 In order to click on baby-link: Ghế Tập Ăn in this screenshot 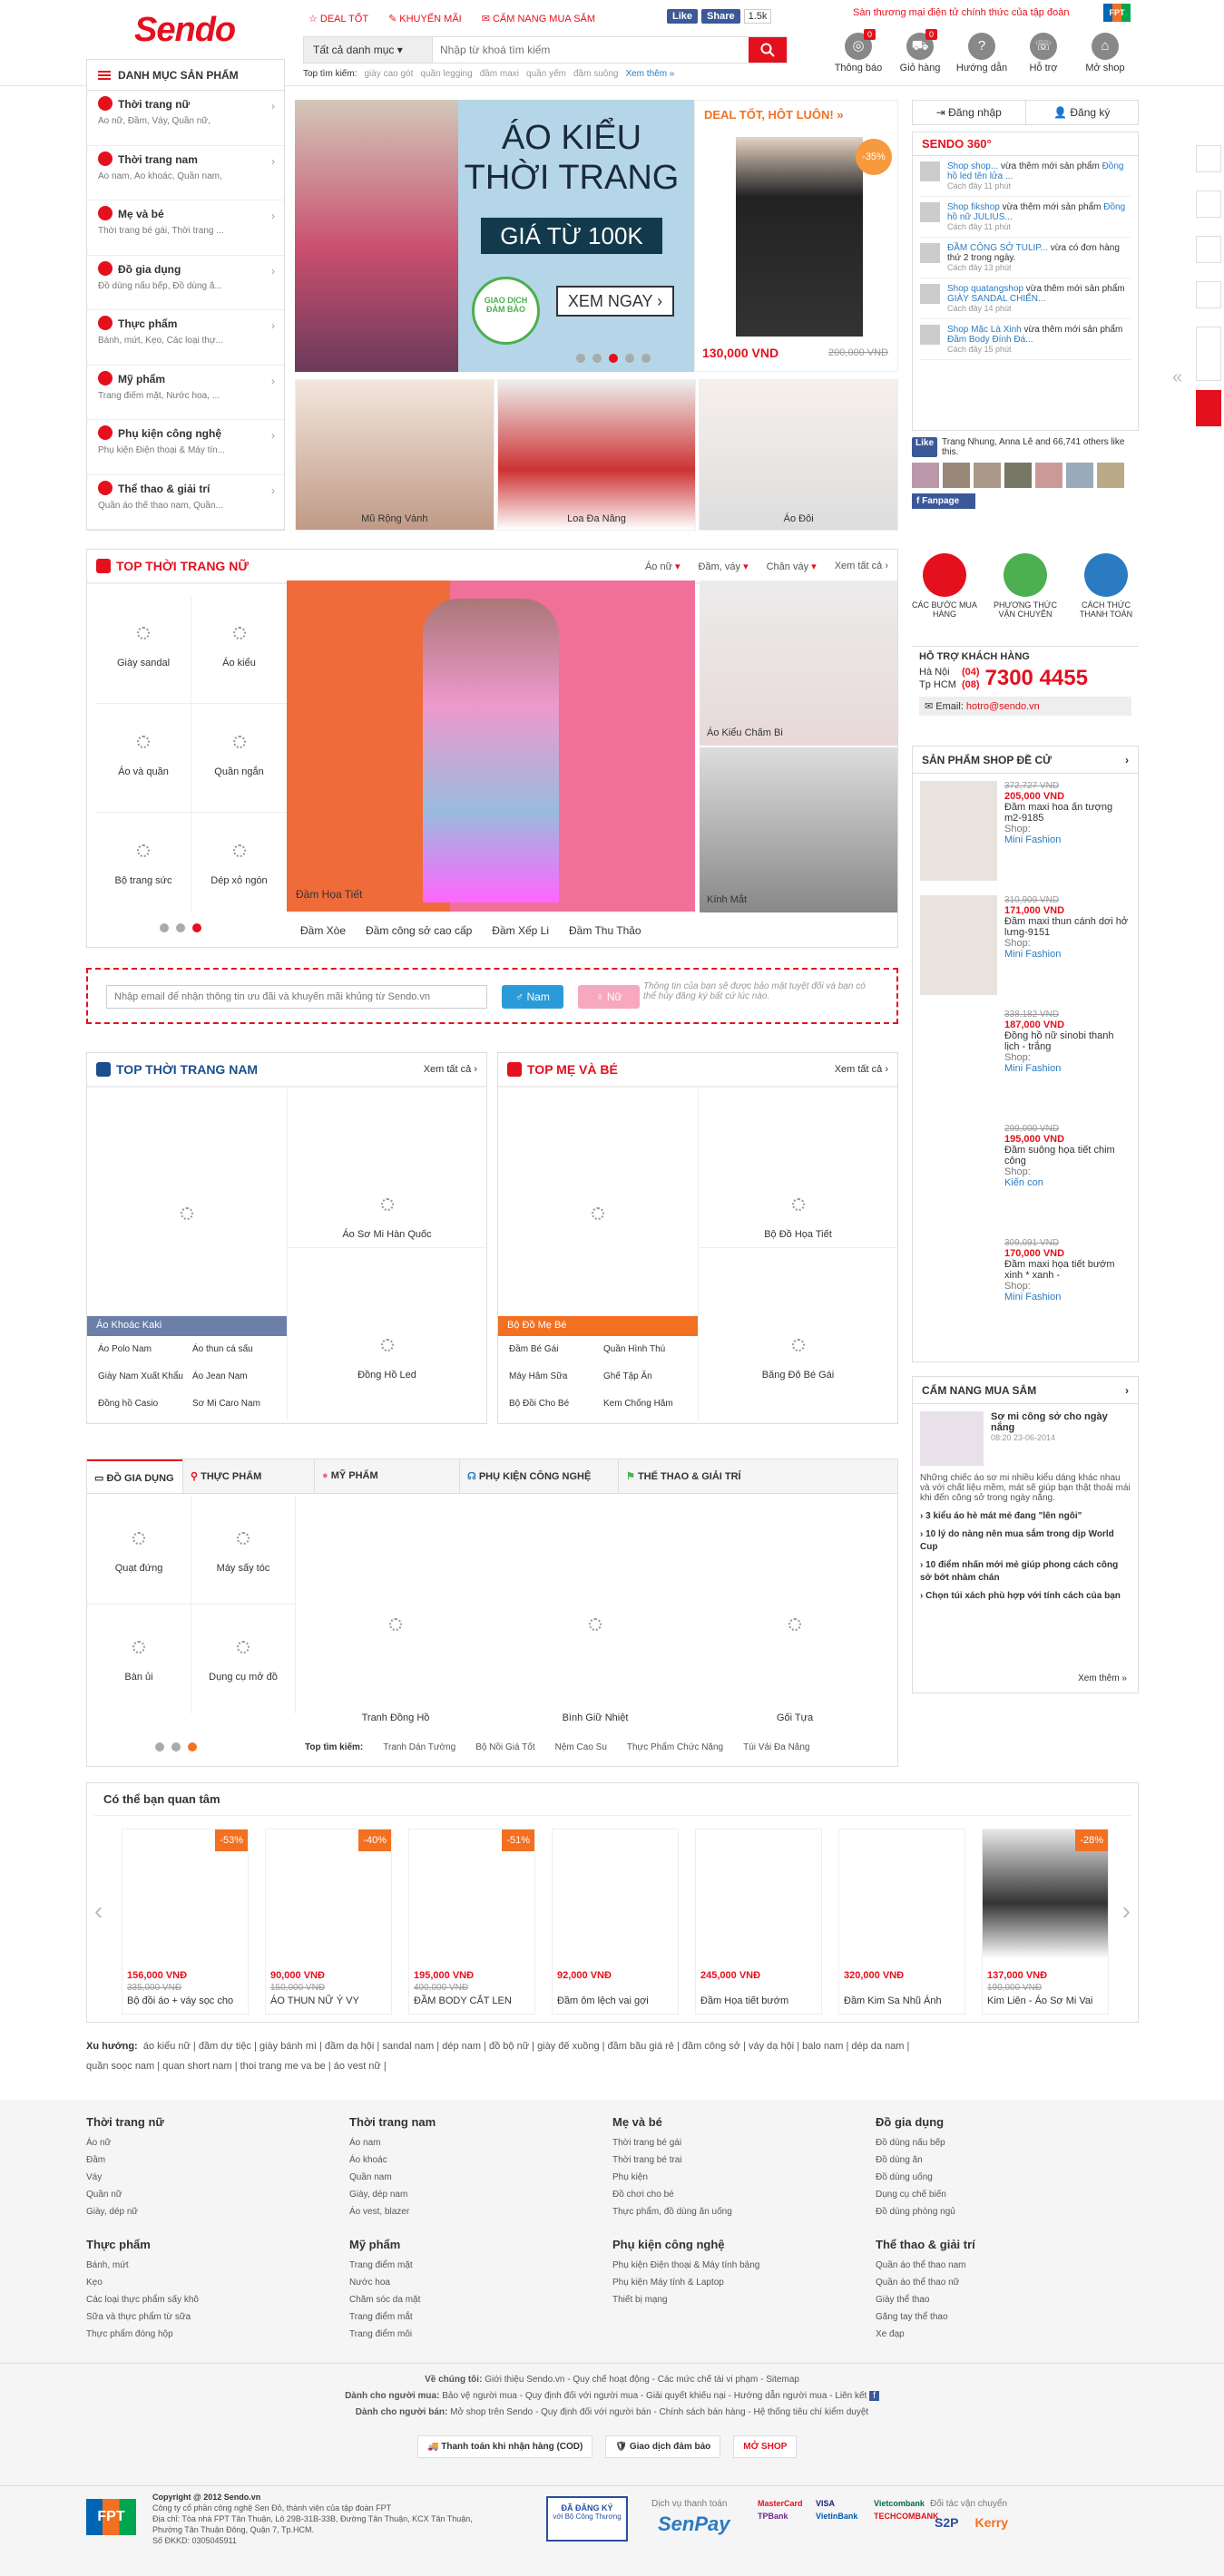, I will do `click(650, 1376)`.